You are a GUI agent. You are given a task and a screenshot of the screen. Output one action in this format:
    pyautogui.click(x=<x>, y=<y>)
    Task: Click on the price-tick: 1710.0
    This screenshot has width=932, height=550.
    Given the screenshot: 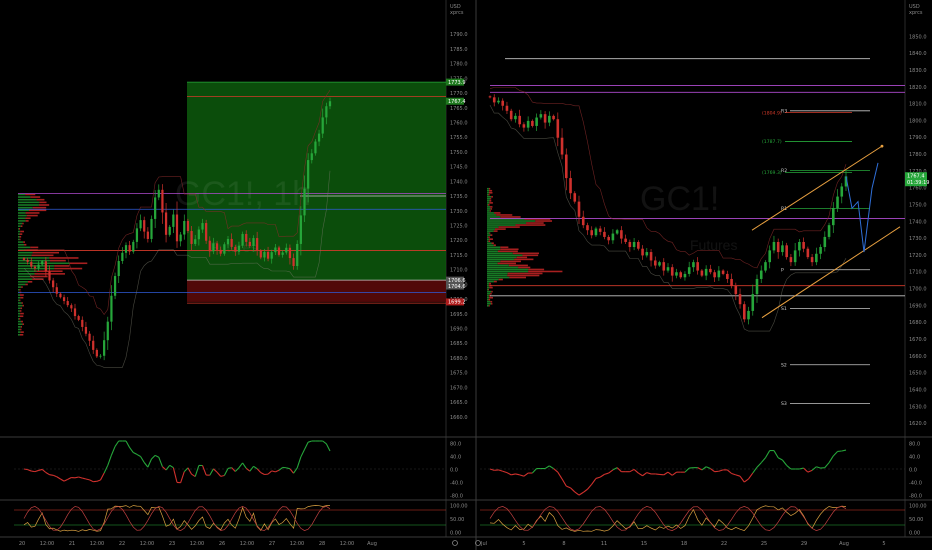 What is the action you would take?
    pyautogui.click(x=459, y=271)
    